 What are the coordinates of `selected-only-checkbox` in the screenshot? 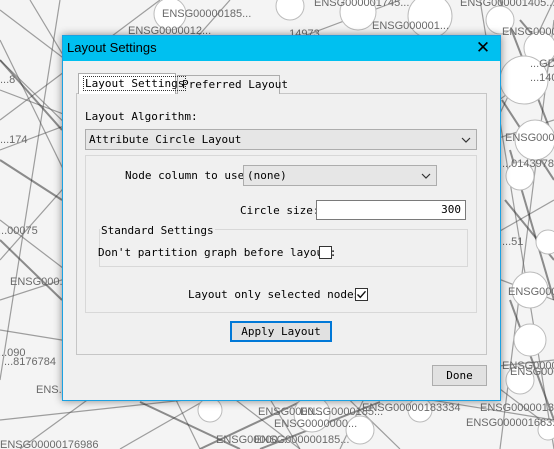 It's located at (361, 294).